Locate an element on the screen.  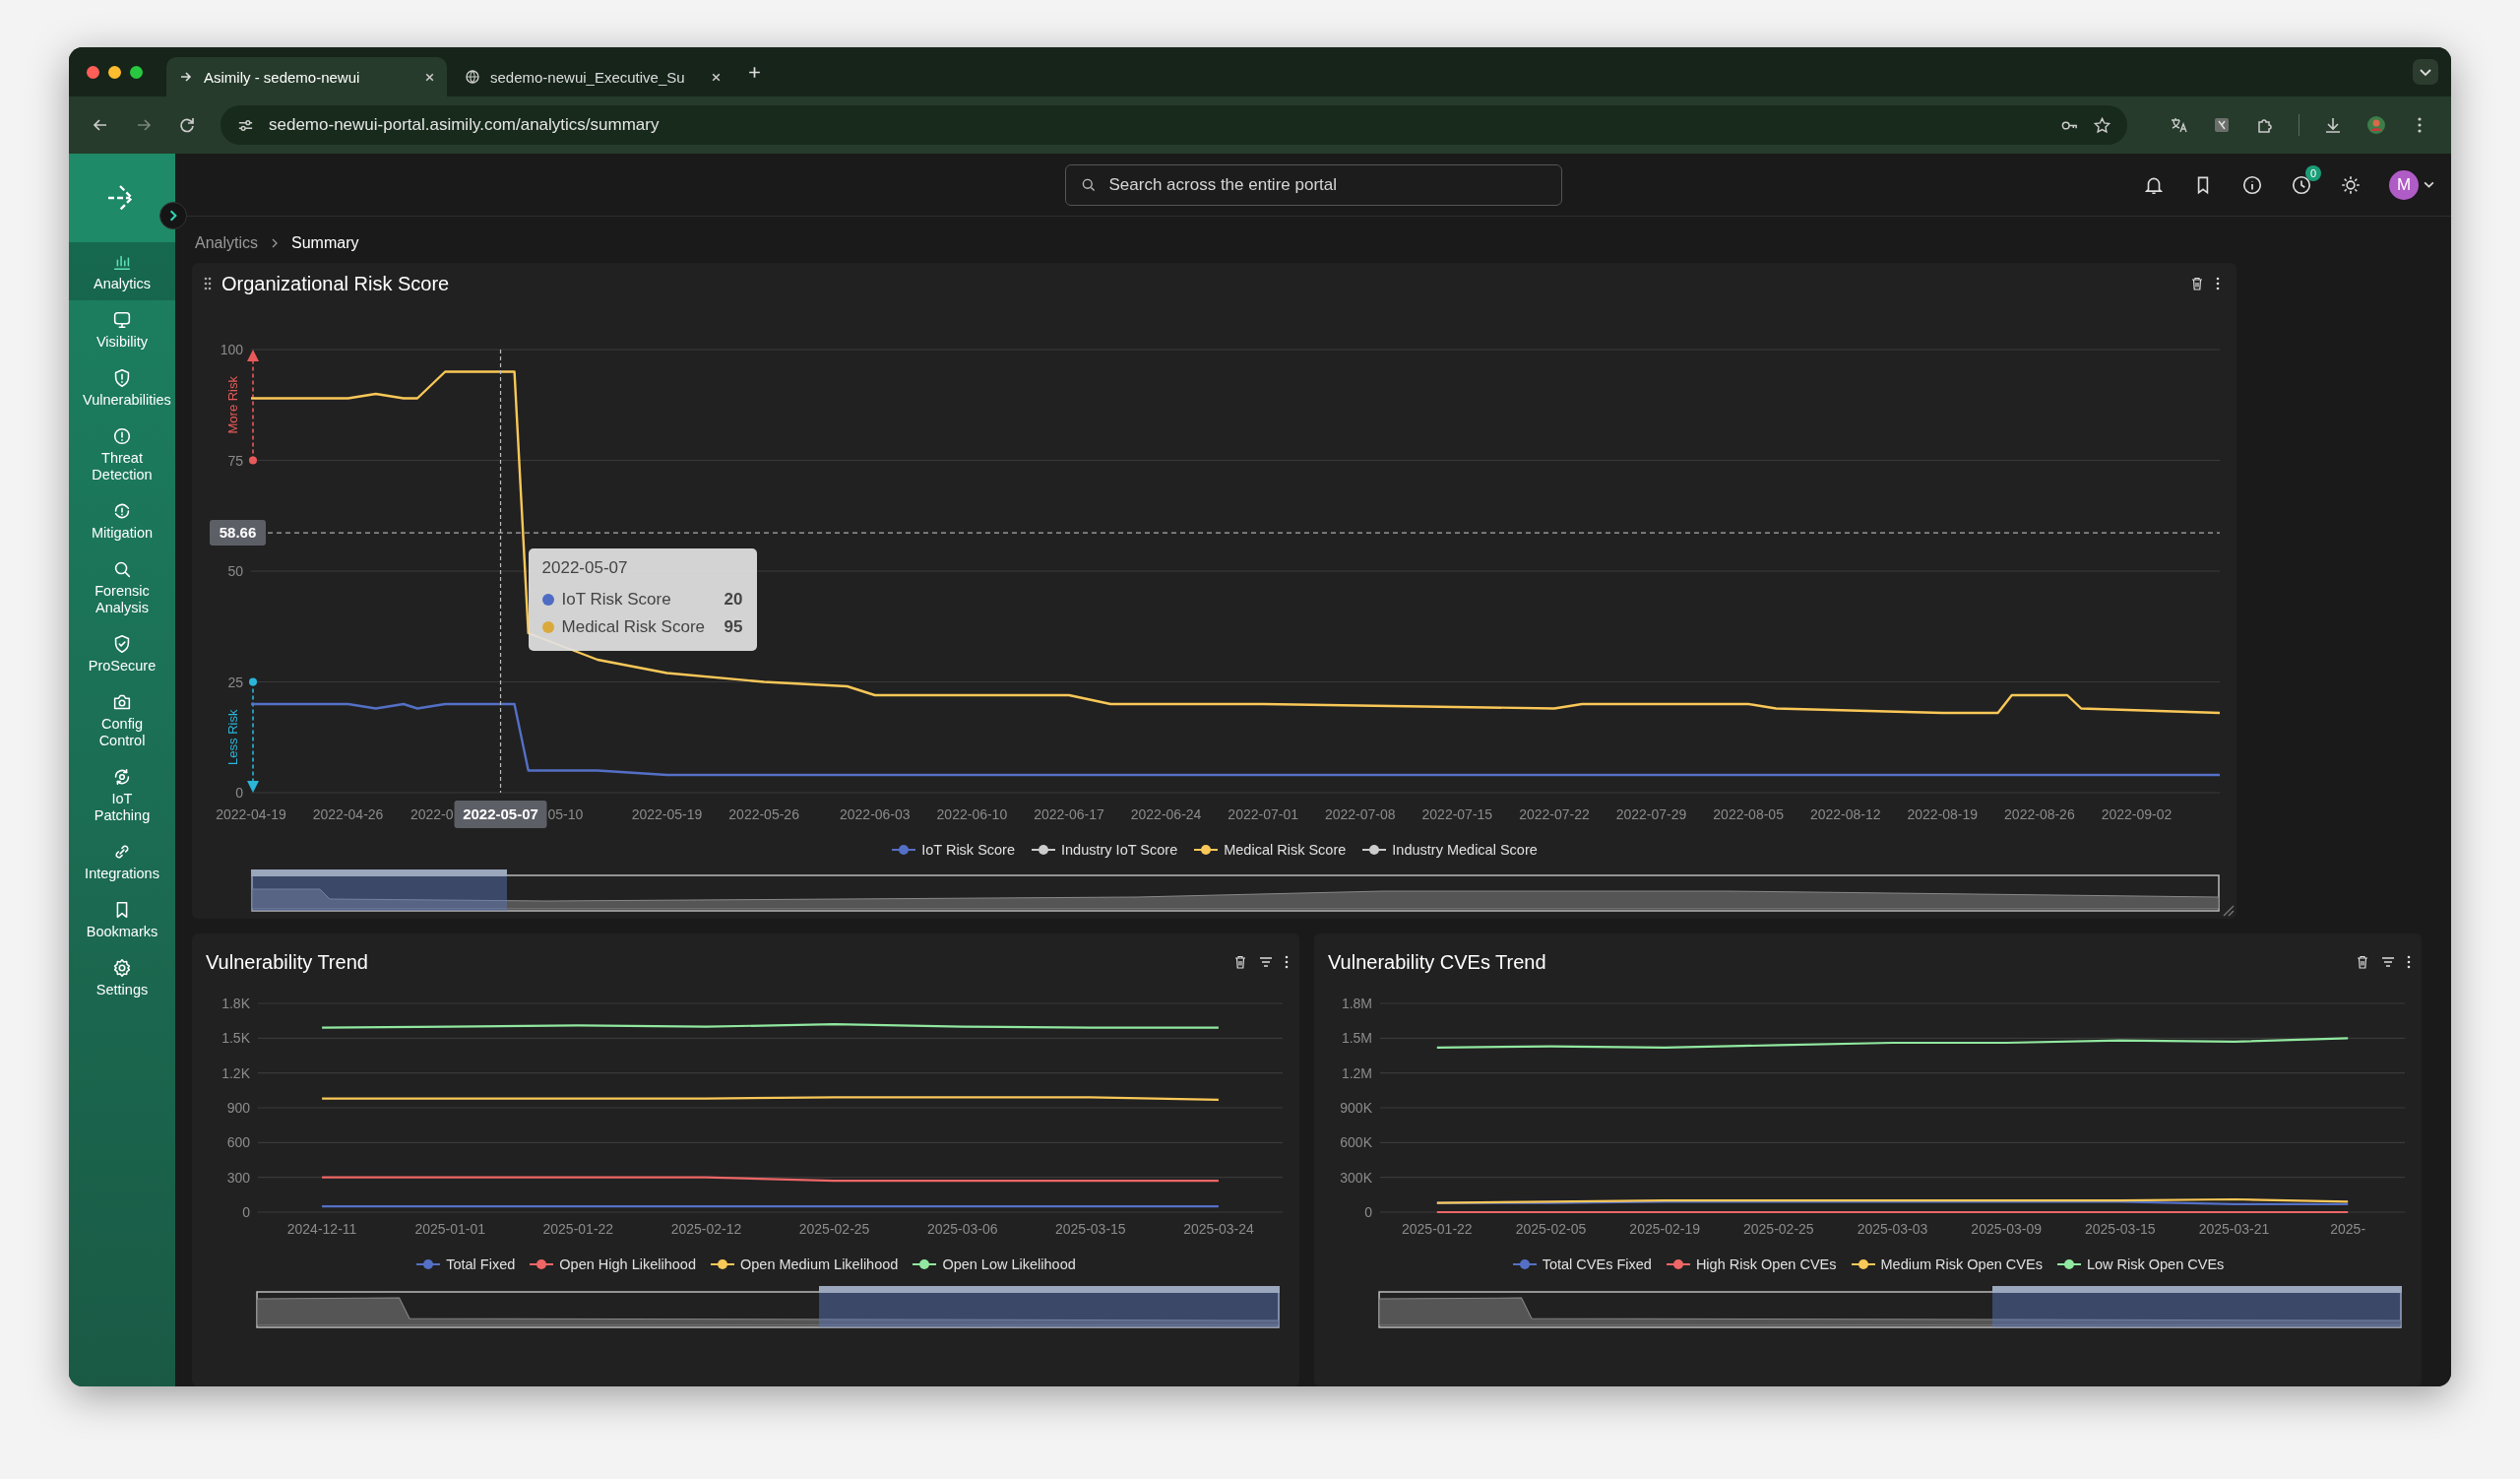
legend-item: Industry IoT Score is located at coordinates (1104, 851).